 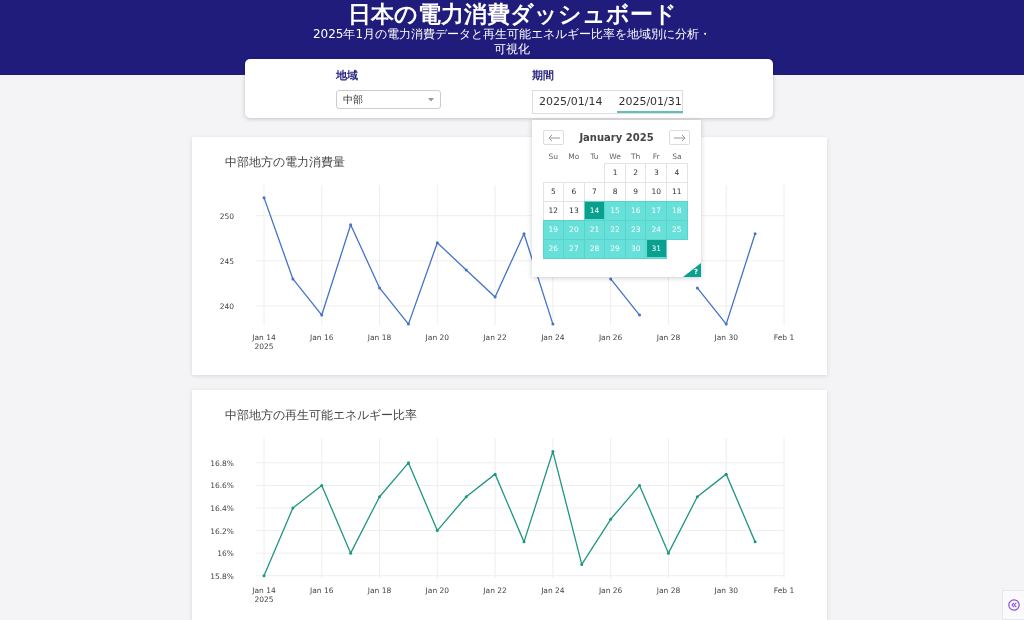 I want to click on double-chevron-left-icon, so click(x=1013, y=605).